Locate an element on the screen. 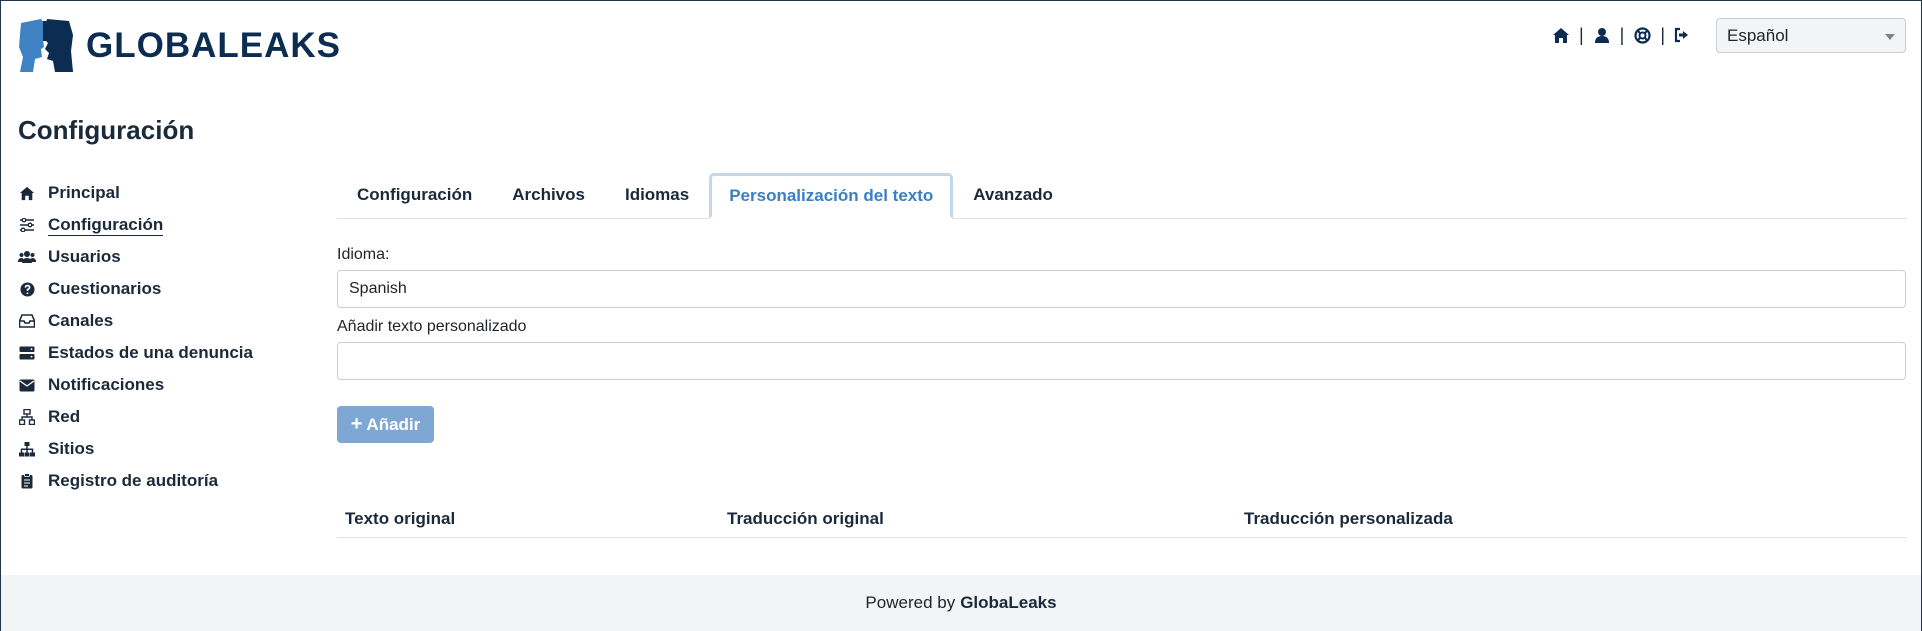 The width and height of the screenshot is (1922, 631). sidebar-item-label: Registro de auditoría is located at coordinates (133, 480).